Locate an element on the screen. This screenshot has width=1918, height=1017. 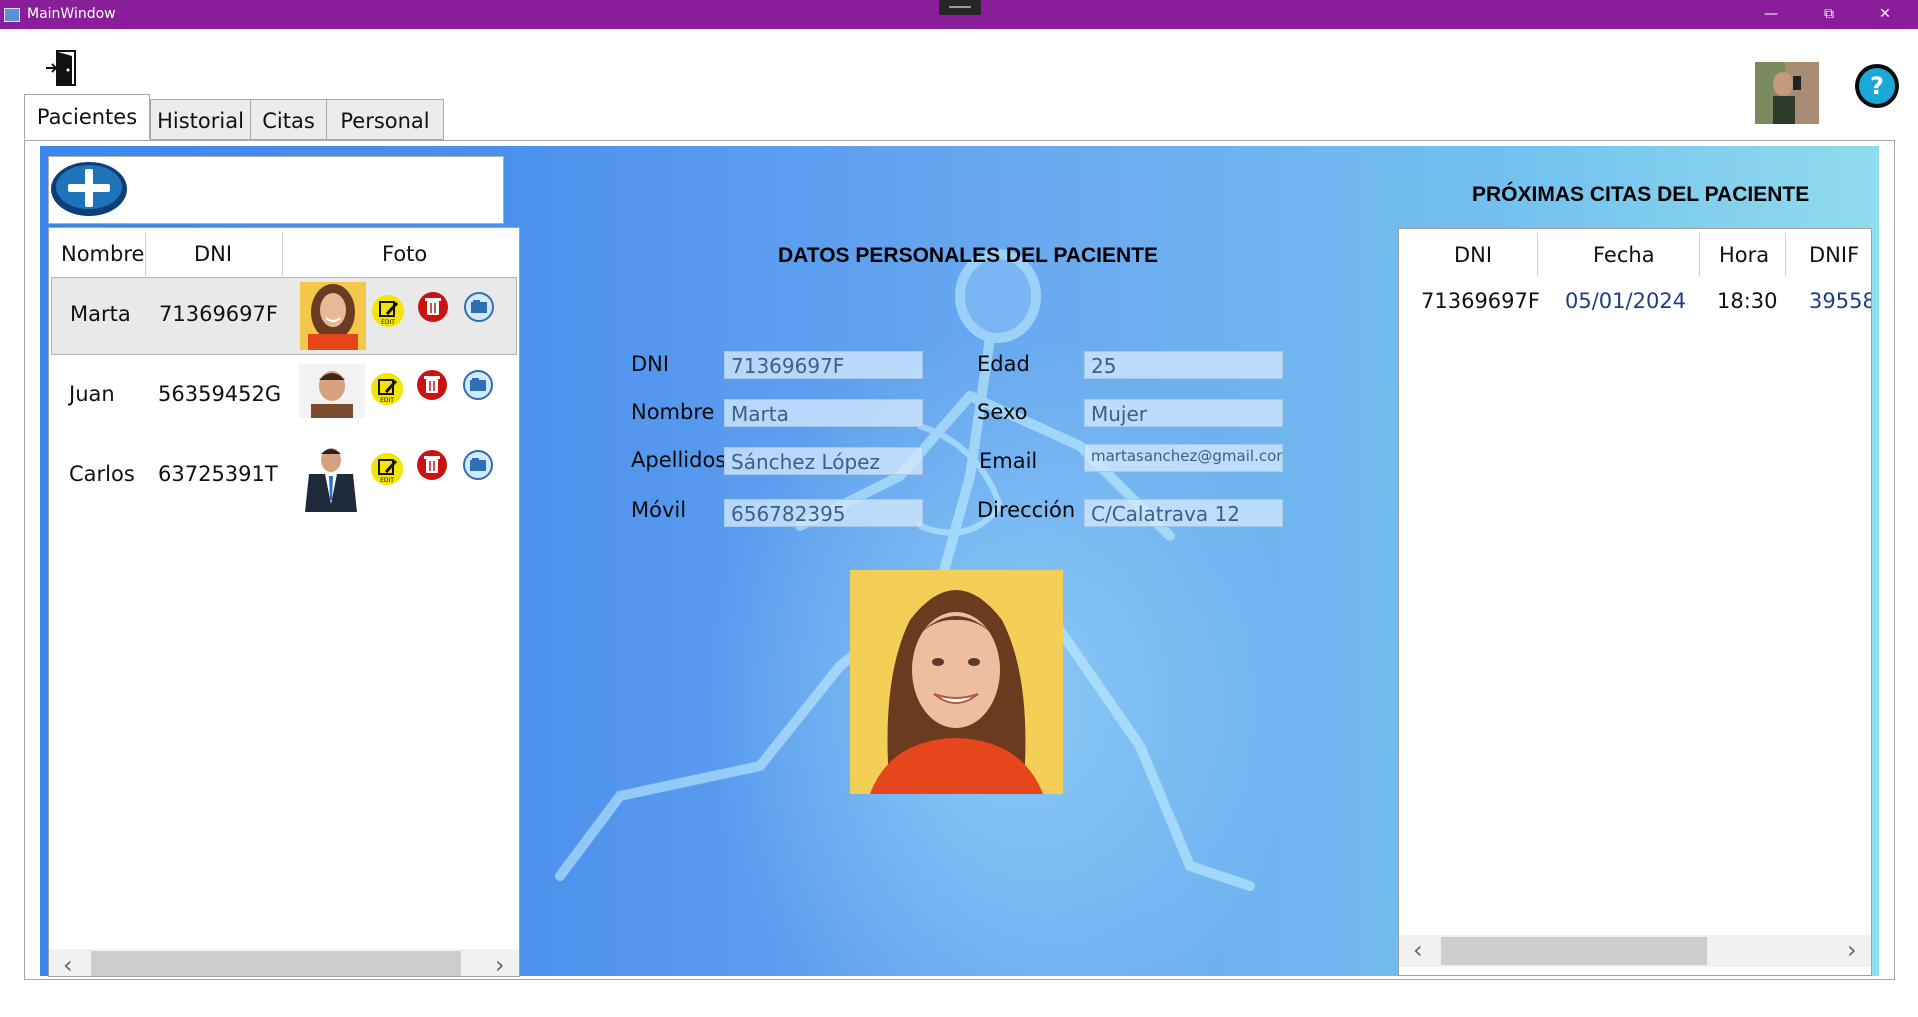
sexo-field: Mujer is located at coordinates (1183, 413).